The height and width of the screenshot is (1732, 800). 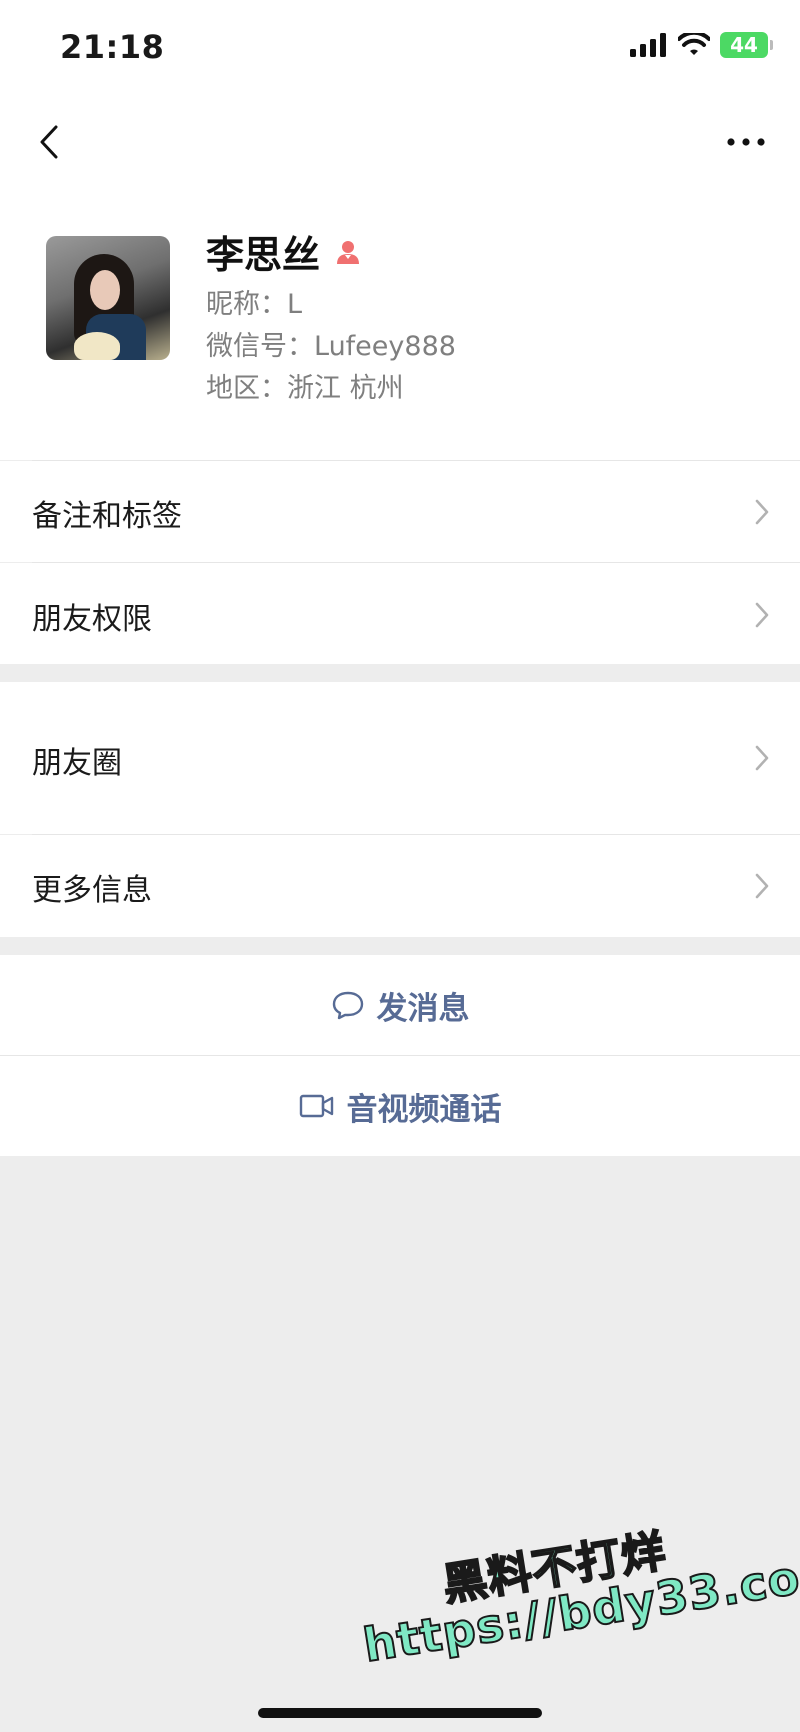 I want to click on remarks-tags-label: 备注和标签, so click(x=107, y=516).